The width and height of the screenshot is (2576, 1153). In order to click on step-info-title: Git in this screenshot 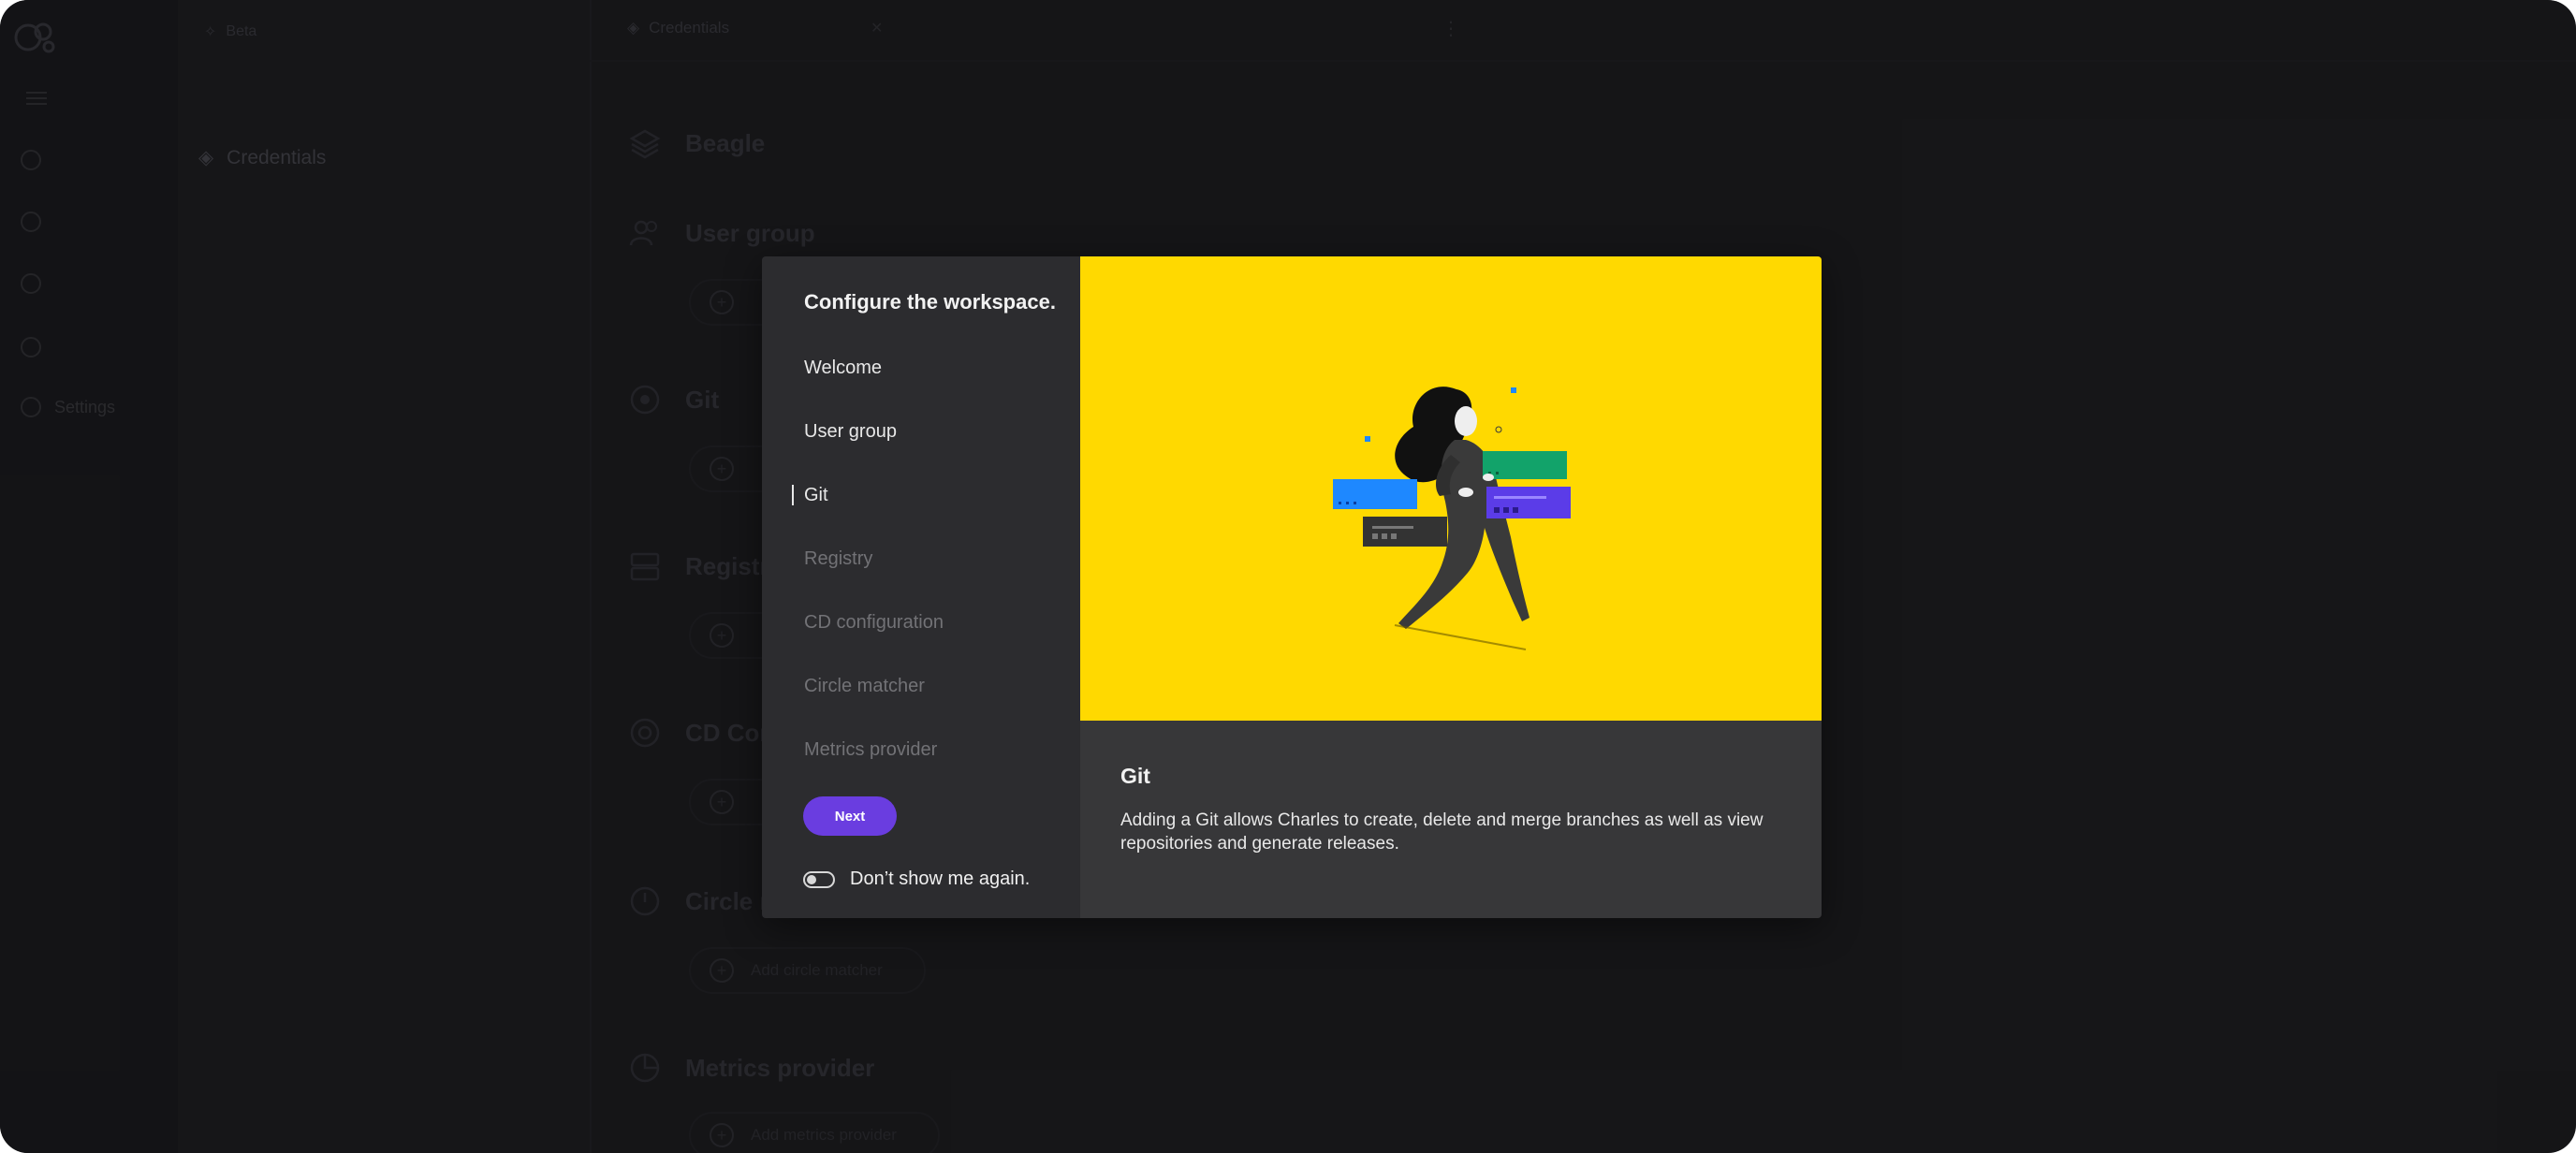, I will do `click(1135, 776)`.